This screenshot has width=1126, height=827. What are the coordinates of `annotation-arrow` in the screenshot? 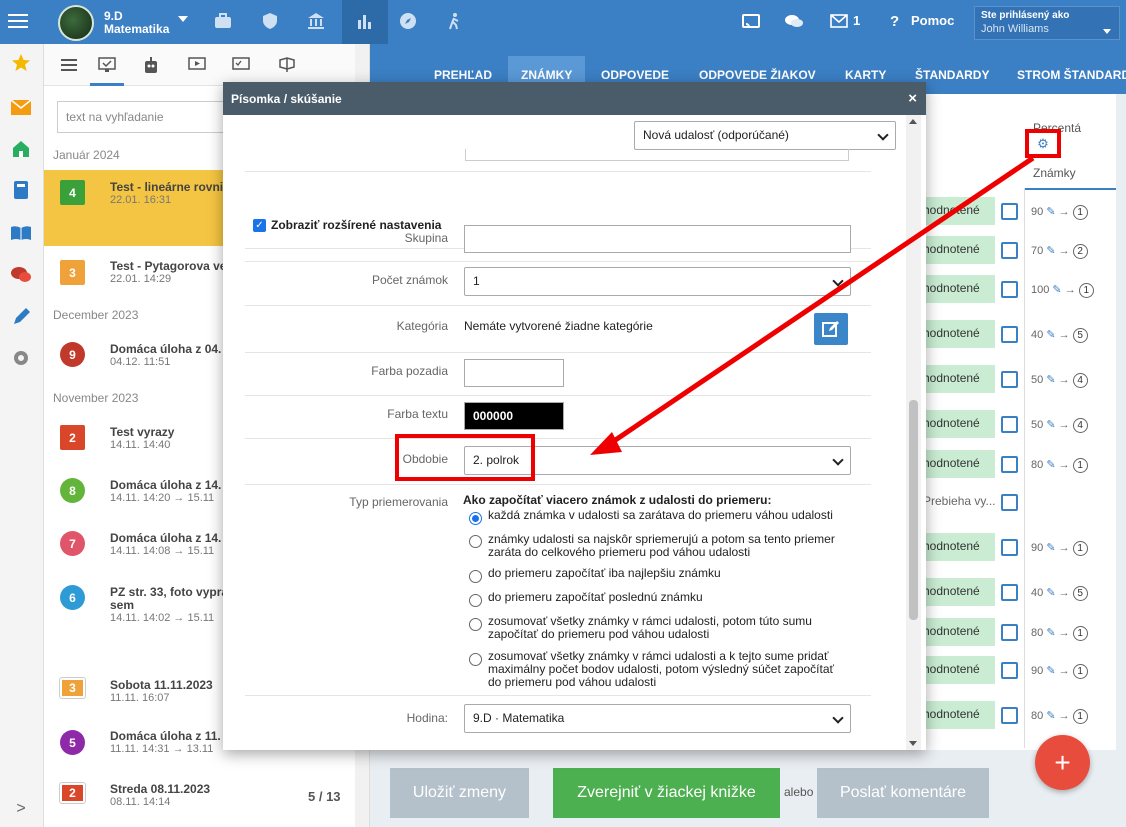 It's located at (812, 305).